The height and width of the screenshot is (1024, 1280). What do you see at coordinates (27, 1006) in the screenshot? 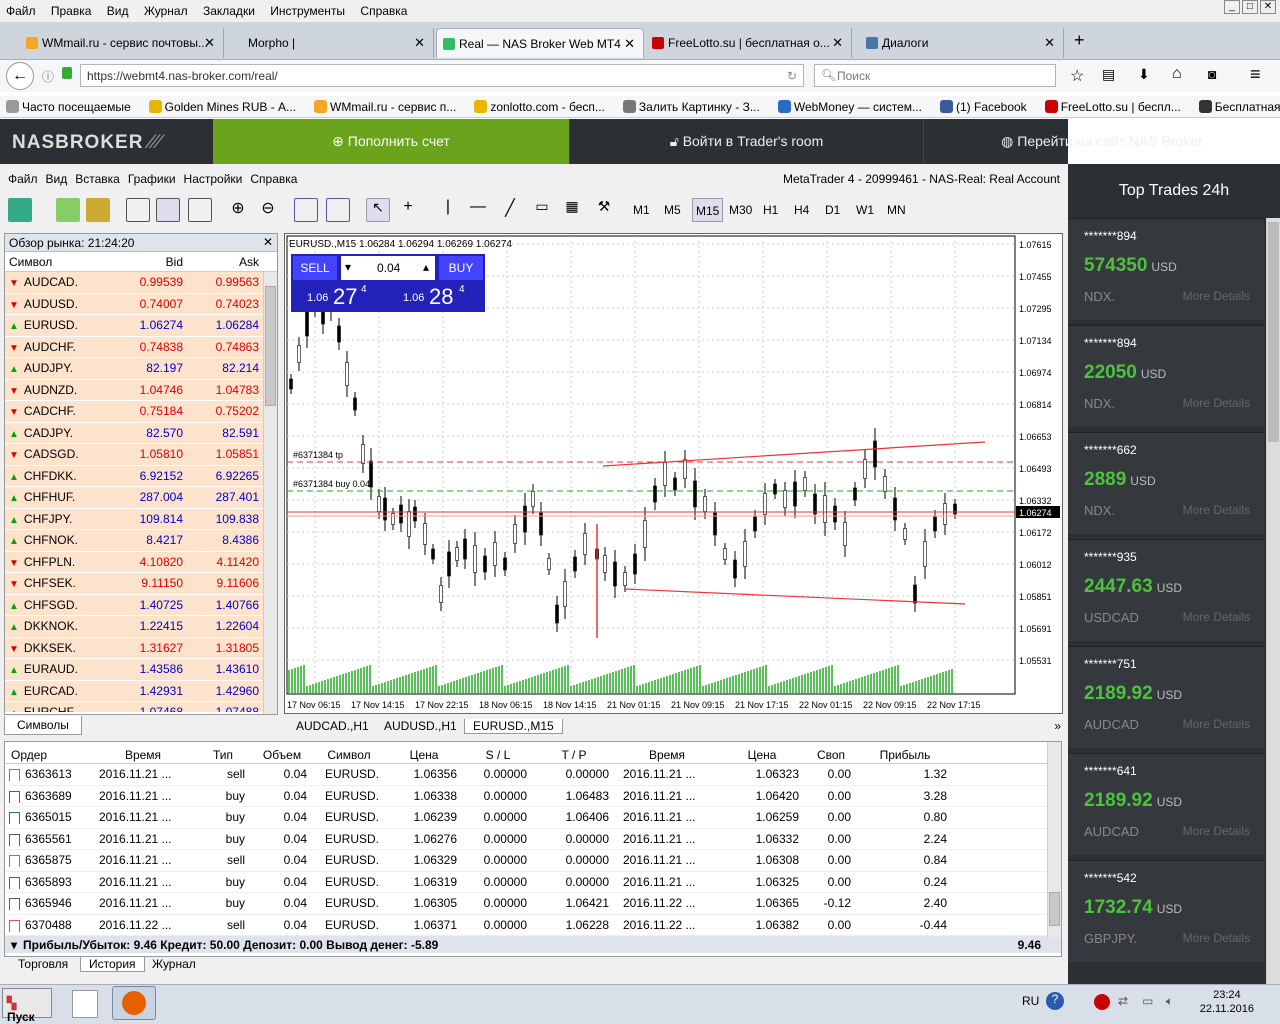
I see `start-button: ▚ Пуск` at bounding box center [27, 1006].